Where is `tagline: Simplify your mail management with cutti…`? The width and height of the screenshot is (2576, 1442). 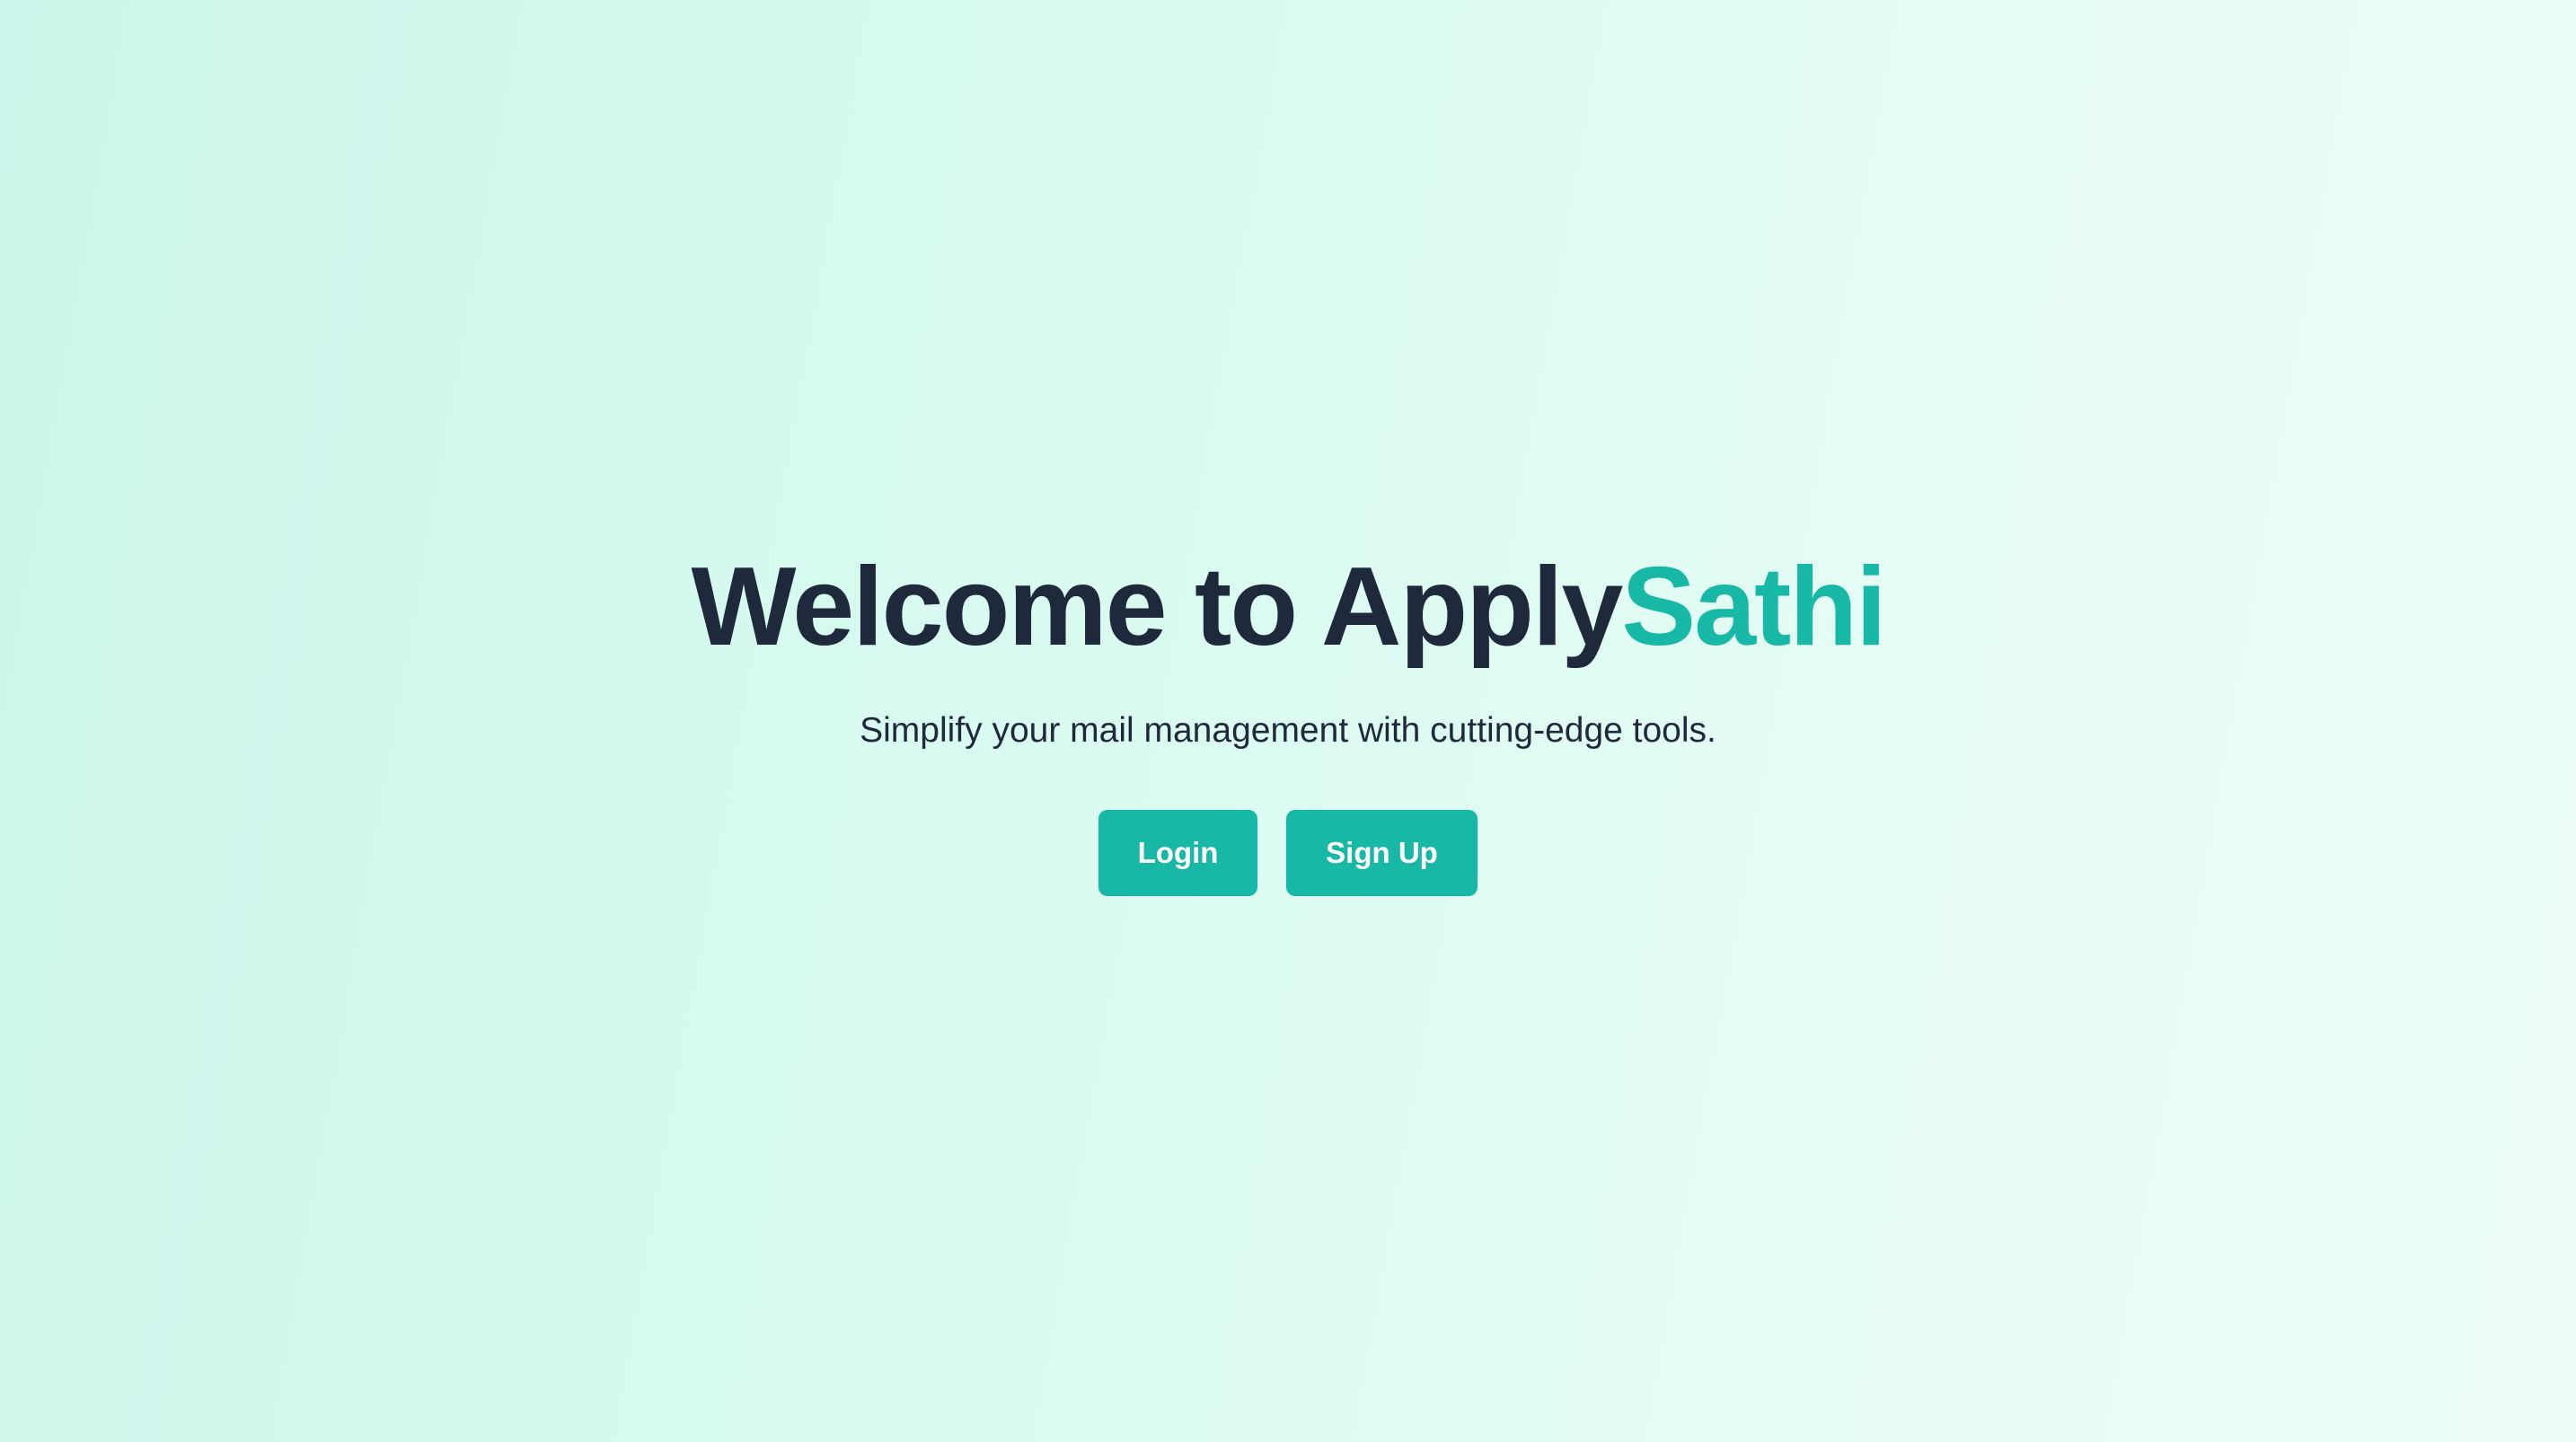
tagline: Simplify your mail management with cutti… is located at coordinates (1288, 731).